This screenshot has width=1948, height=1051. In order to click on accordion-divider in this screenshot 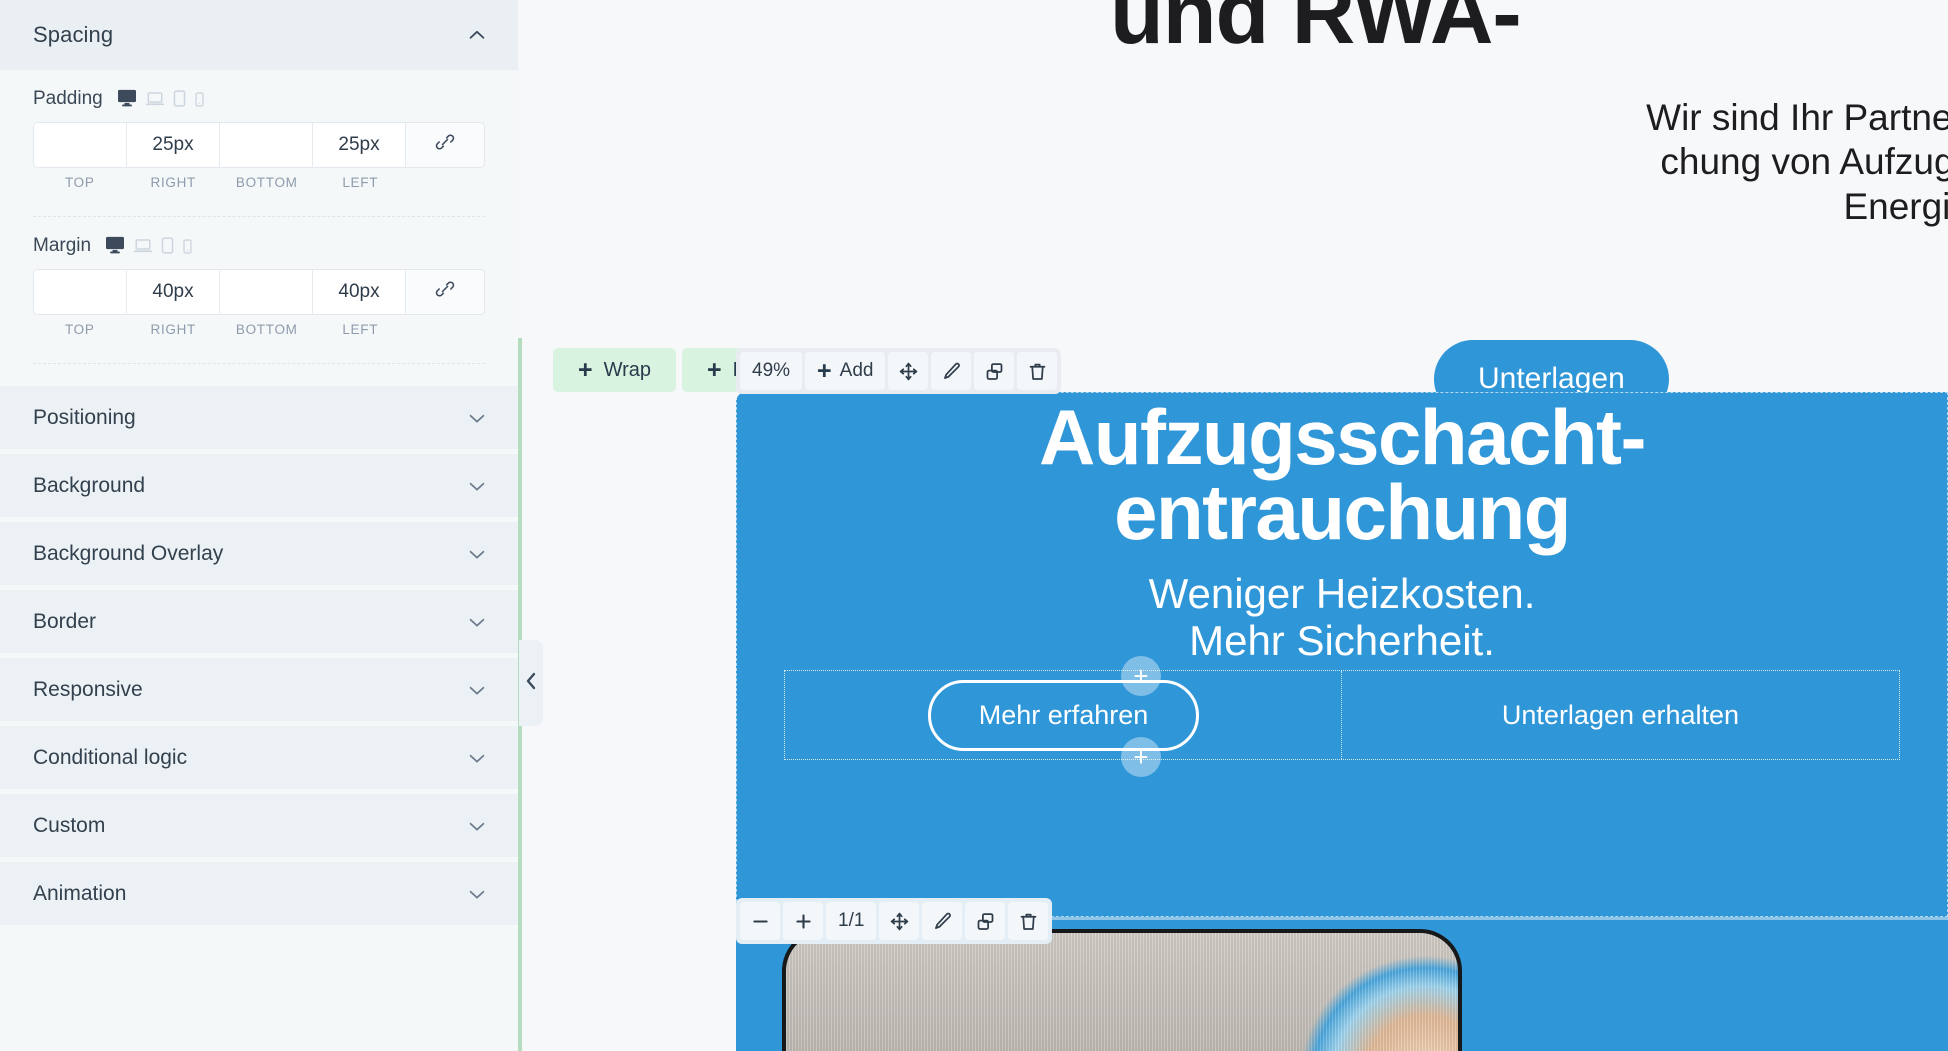, I will do `click(259, 363)`.